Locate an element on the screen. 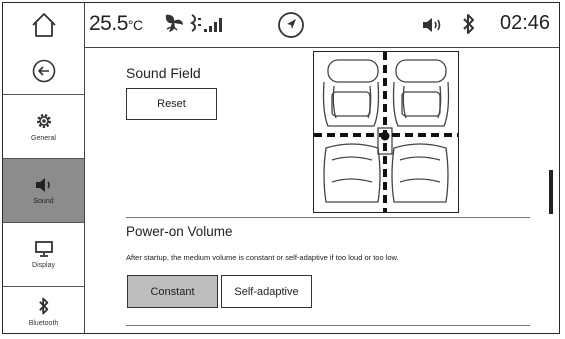 This screenshot has height=339, width=565. monitor-icon is located at coordinates (43, 249).